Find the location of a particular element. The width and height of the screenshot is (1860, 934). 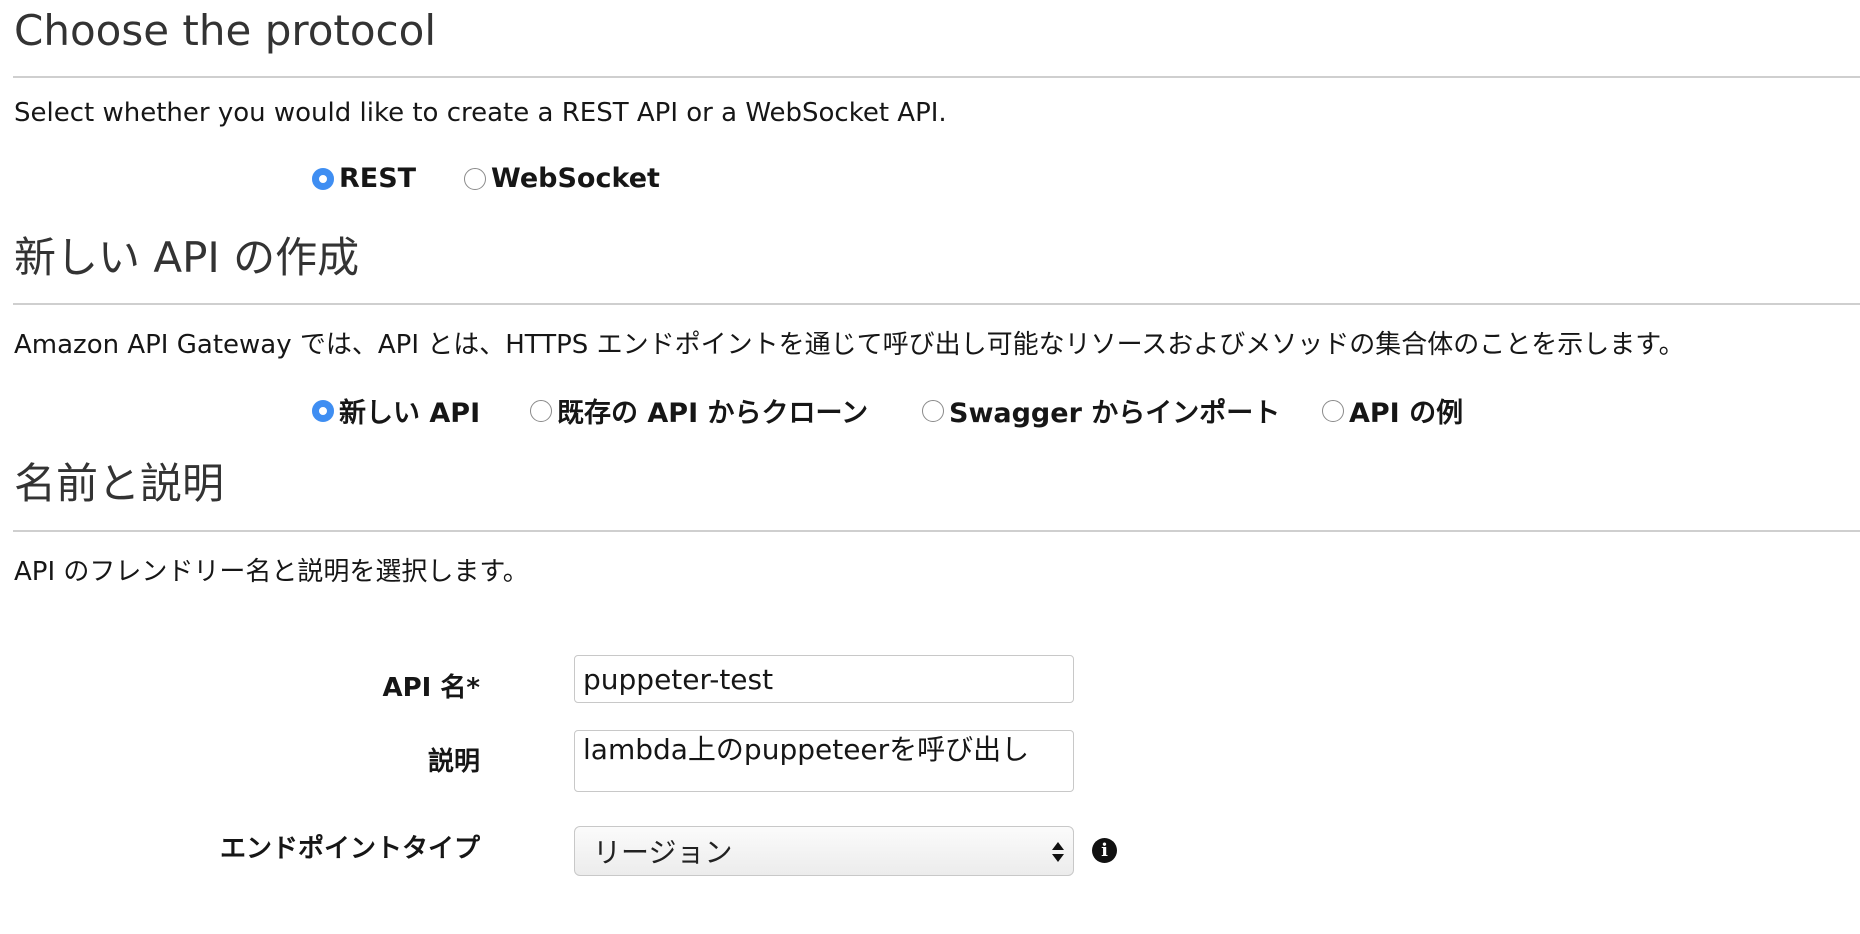

name-desc-description: API のフレンドリー名と説明を選択します。 is located at coordinates (271, 572).